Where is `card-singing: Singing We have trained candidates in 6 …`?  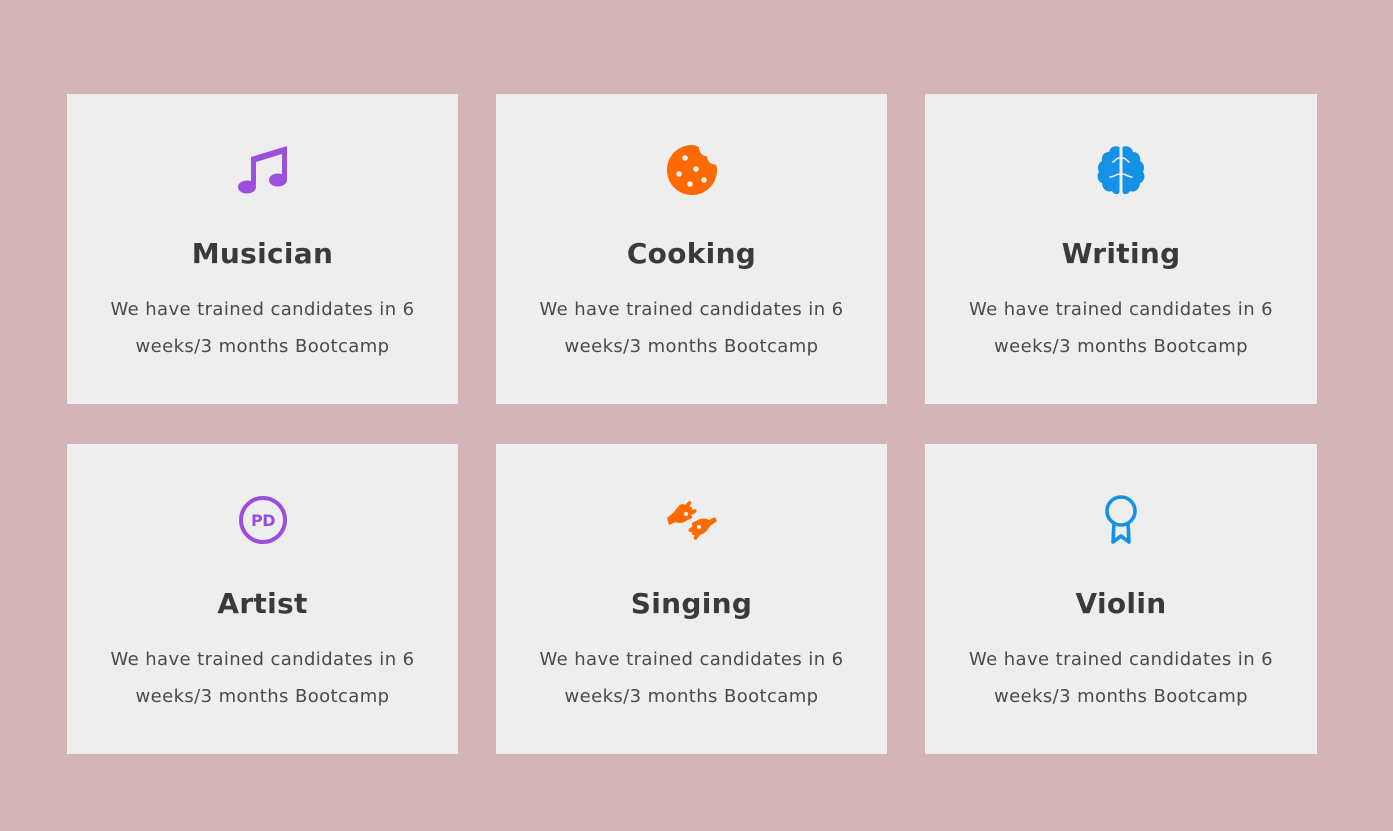 card-singing: Singing We have trained candidates in 6 … is located at coordinates (691, 599).